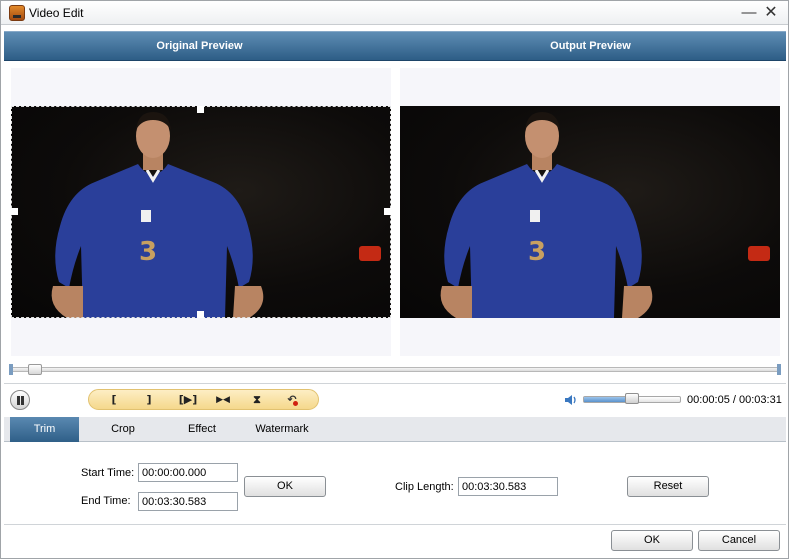 The height and width of the screenshot is (559, 789). I want to click on edit-toolbar: [ ] [▶] ▶◀ ⧗ ↶, so click(203, 399).